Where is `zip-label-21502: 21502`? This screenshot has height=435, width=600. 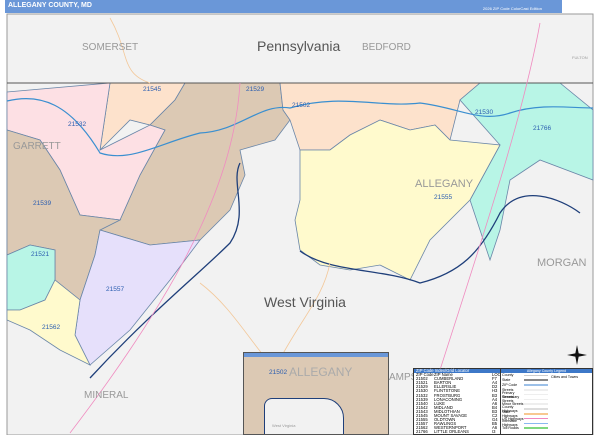 zip-label-21502: 21502 is located at coordinates (301, 105).